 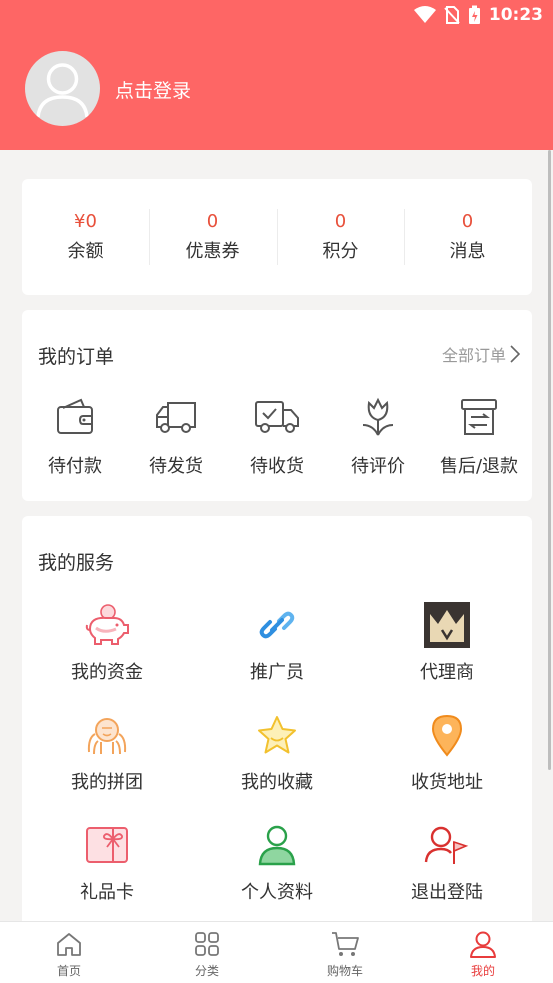 I want to click on tab-home: 首页, so click(x=69, y=954).